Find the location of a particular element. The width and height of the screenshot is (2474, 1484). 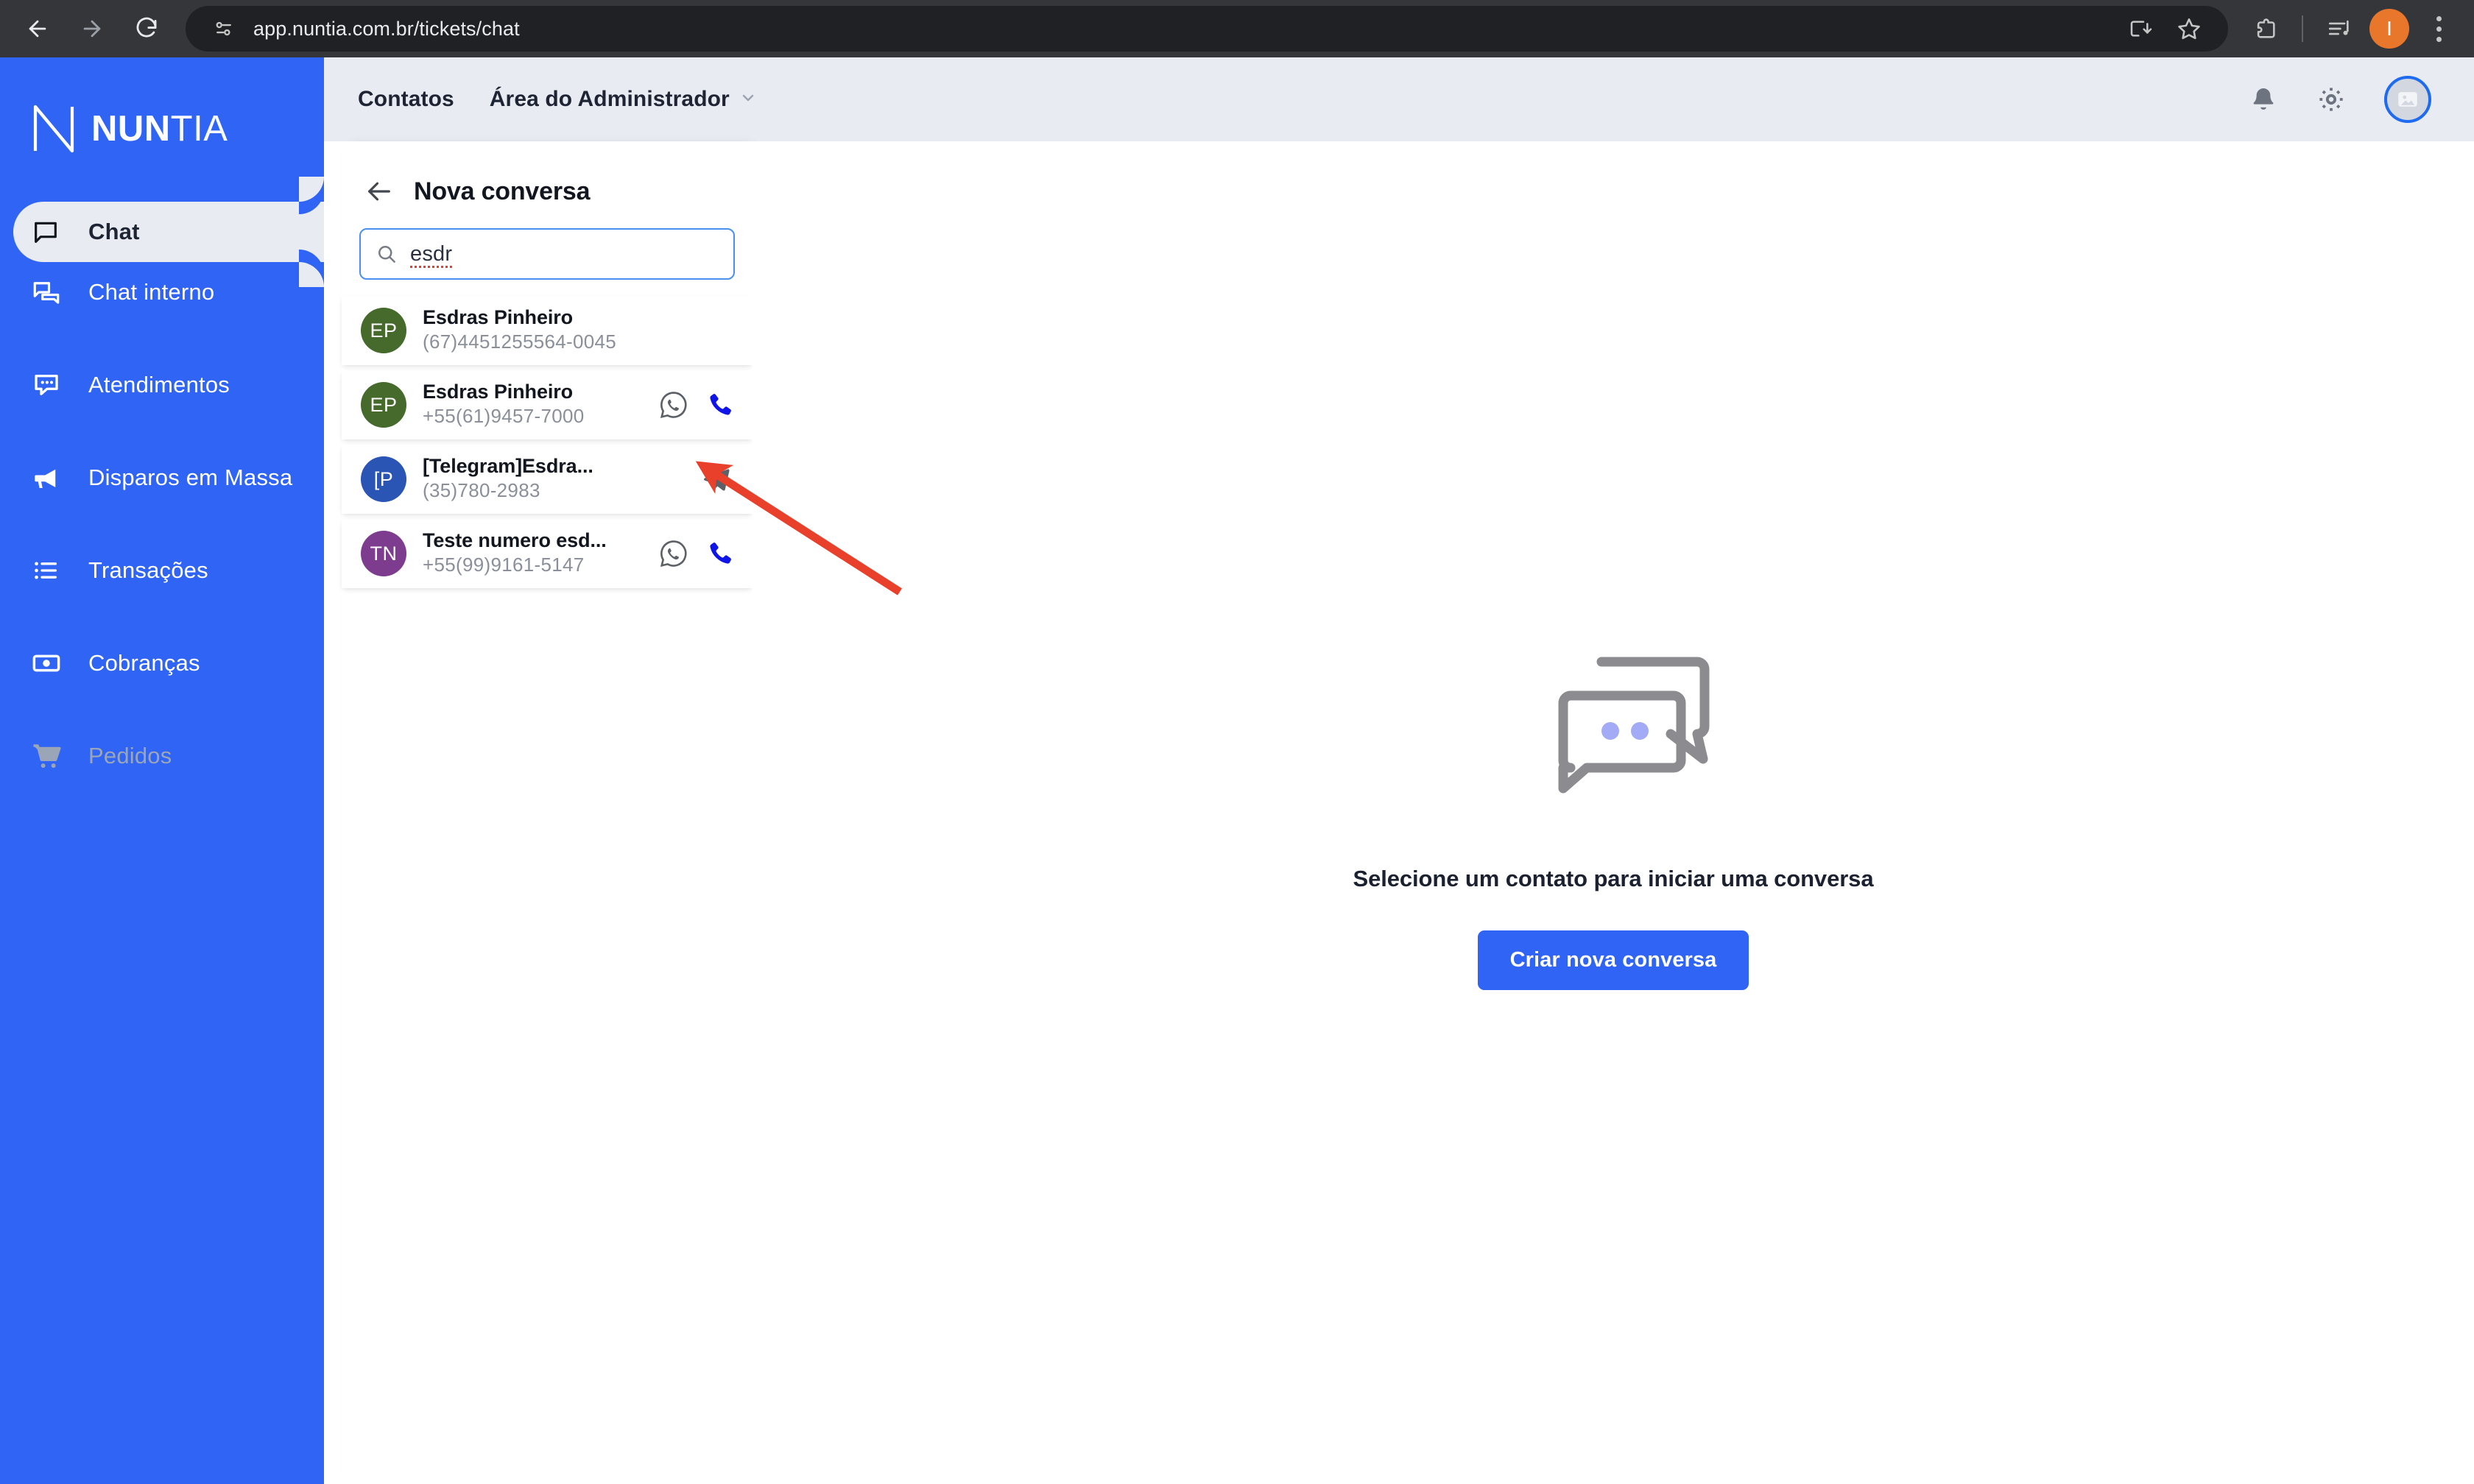

sidebar-label-chat: Chat is located at coordinates (114, 231).